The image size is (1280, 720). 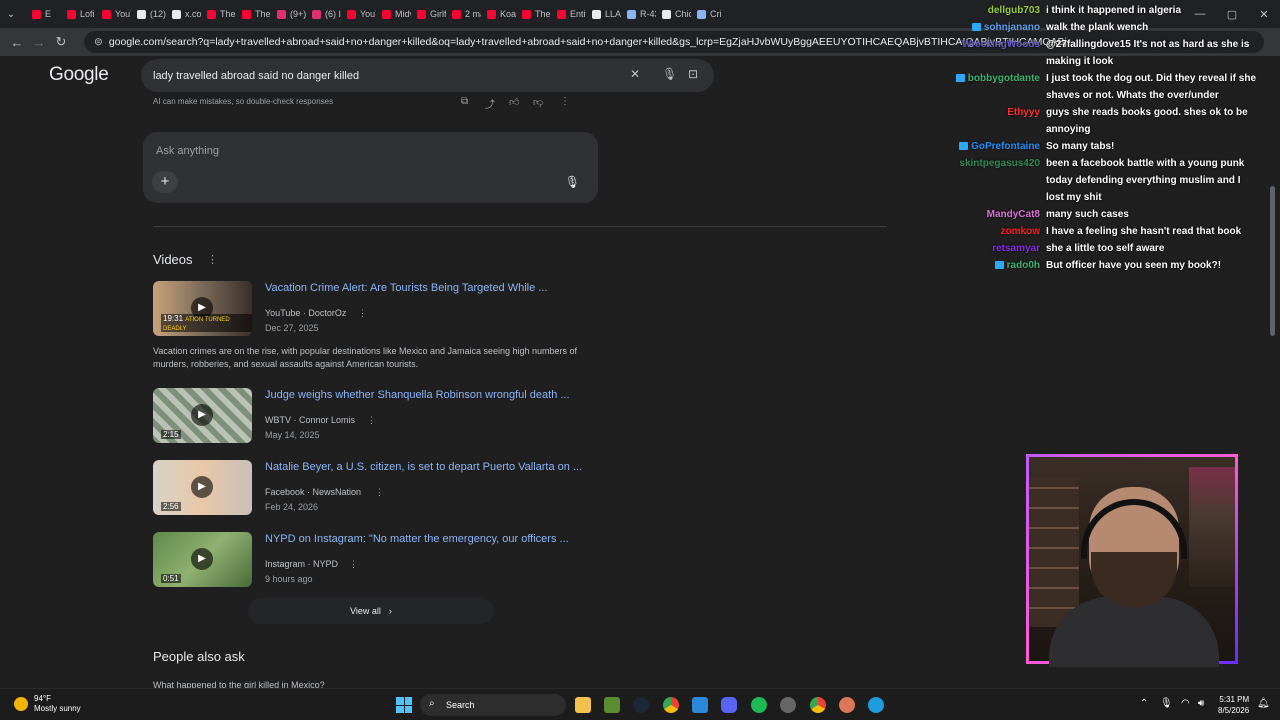 What do you see at coordinates (371, 611) in the screenshot?
I see `view-all-button: View all ›` at bounding box center [371, 611].